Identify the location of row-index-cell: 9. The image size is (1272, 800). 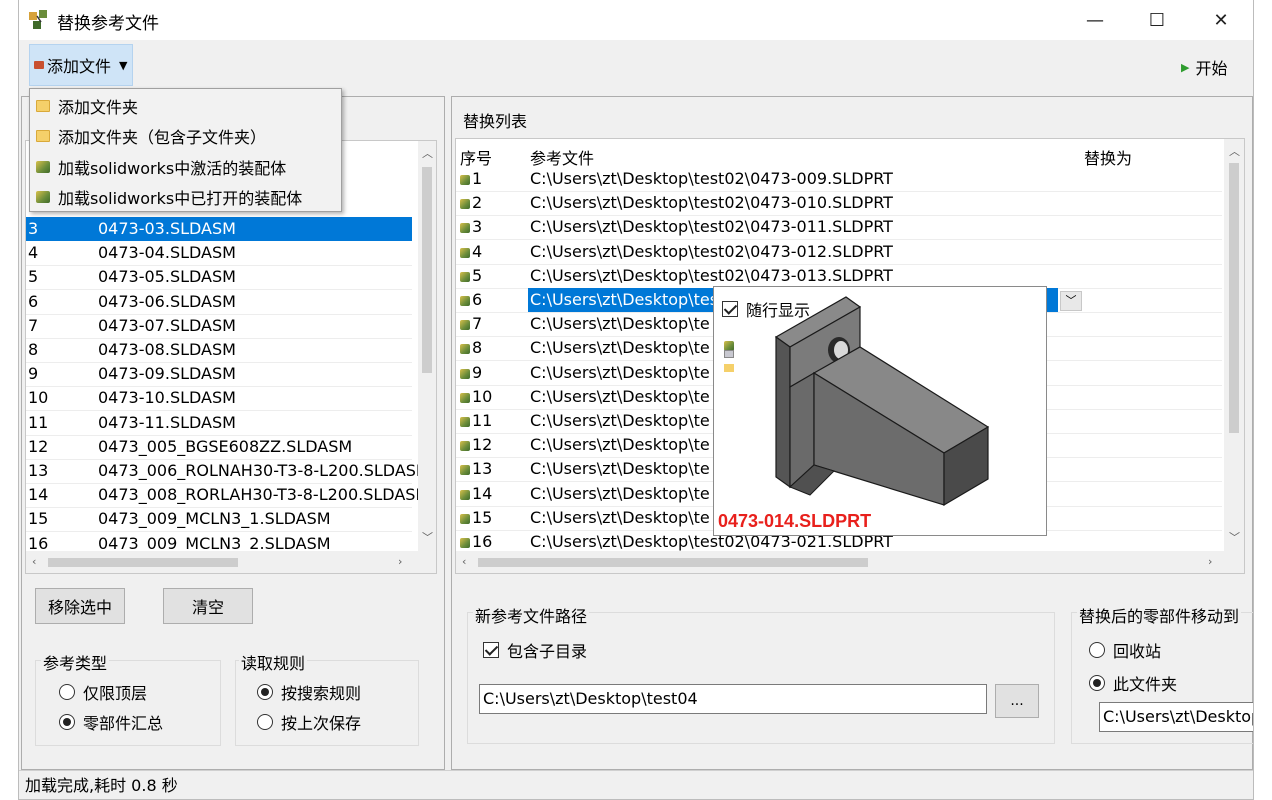
(471, 373).